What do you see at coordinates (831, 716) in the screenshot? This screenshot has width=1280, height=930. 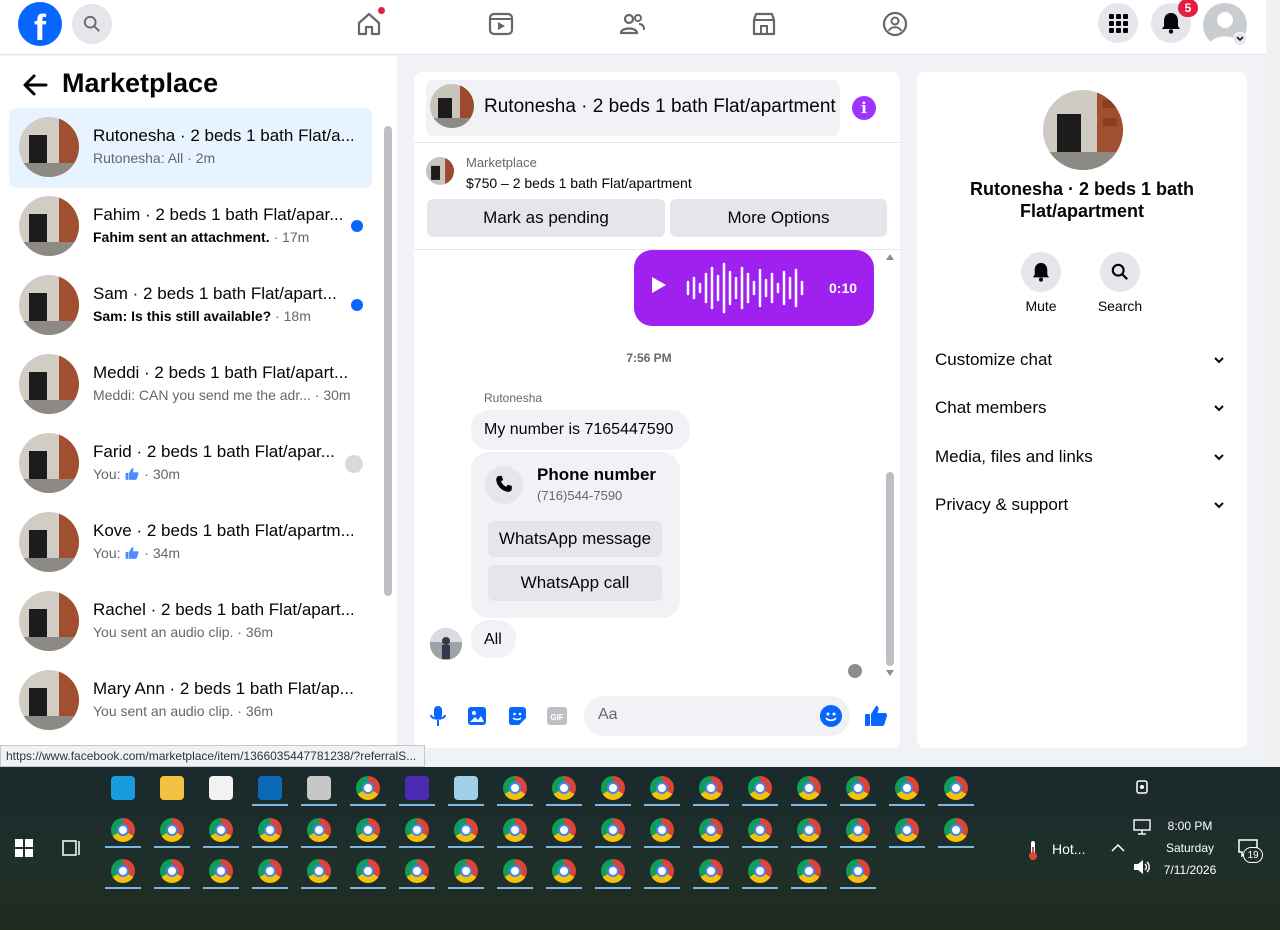 I see `emoji-icon` at bounding box center [831, 716].